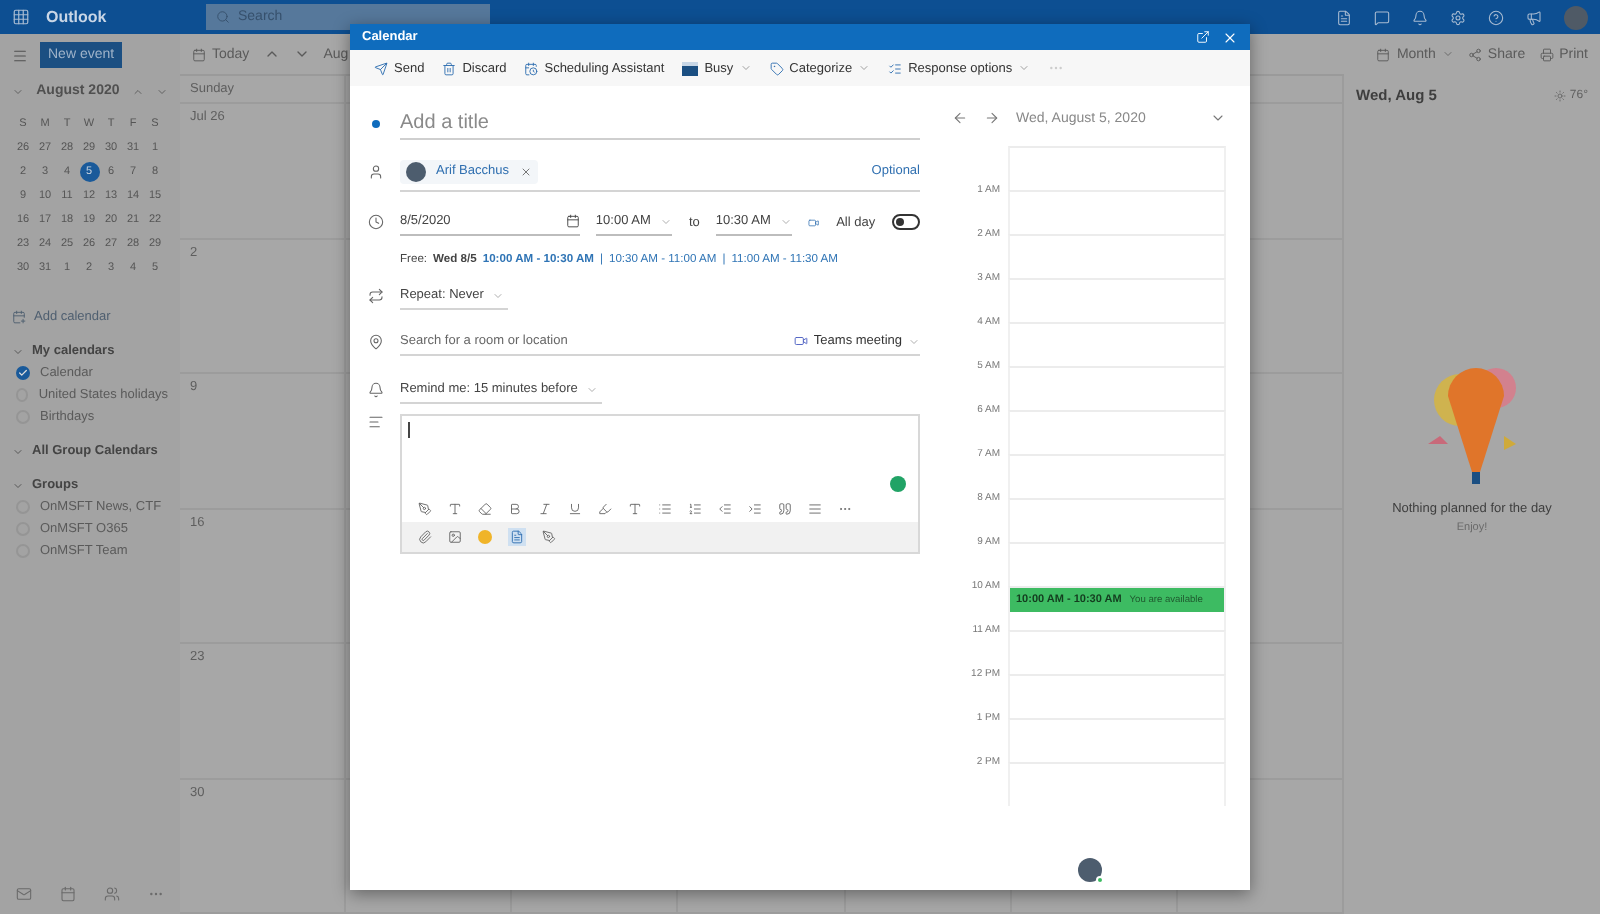 This screenshot has height=914, width=1600. I want to click on tag-icon, so click(776, 68).